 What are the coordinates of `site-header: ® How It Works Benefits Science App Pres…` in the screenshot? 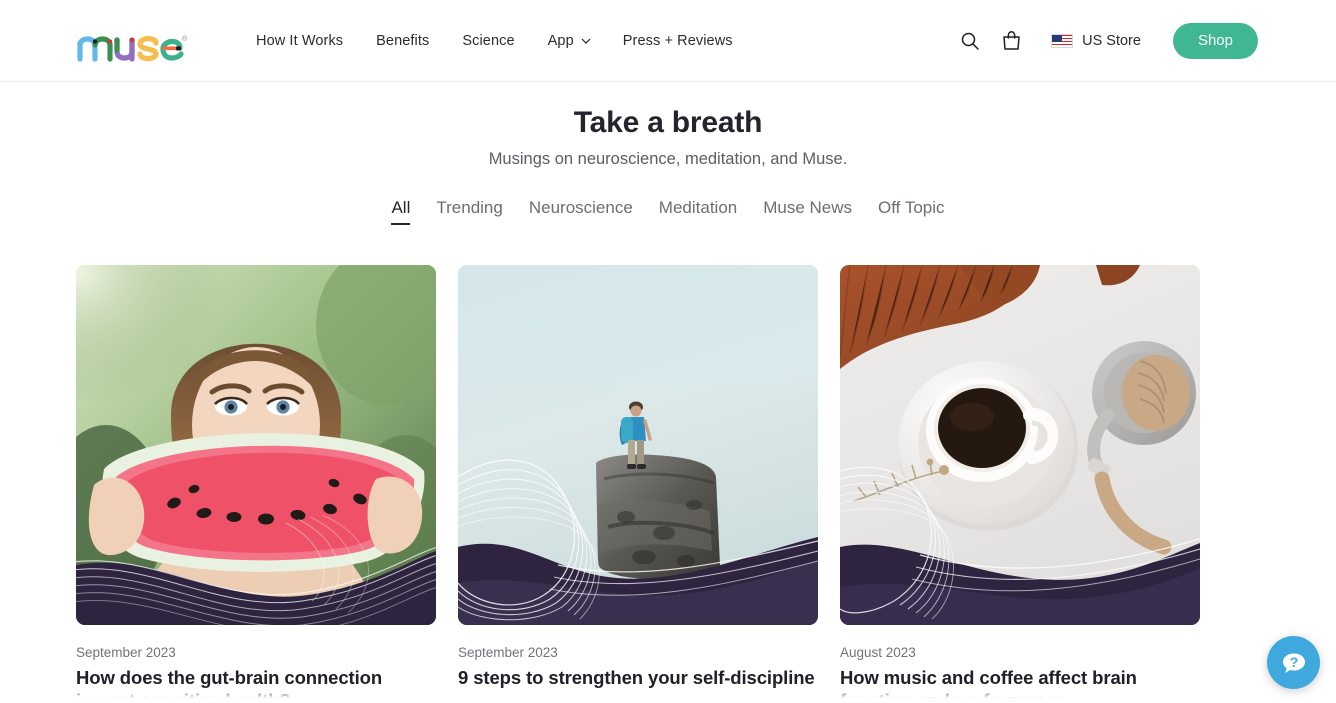 It's located at (668, 41).